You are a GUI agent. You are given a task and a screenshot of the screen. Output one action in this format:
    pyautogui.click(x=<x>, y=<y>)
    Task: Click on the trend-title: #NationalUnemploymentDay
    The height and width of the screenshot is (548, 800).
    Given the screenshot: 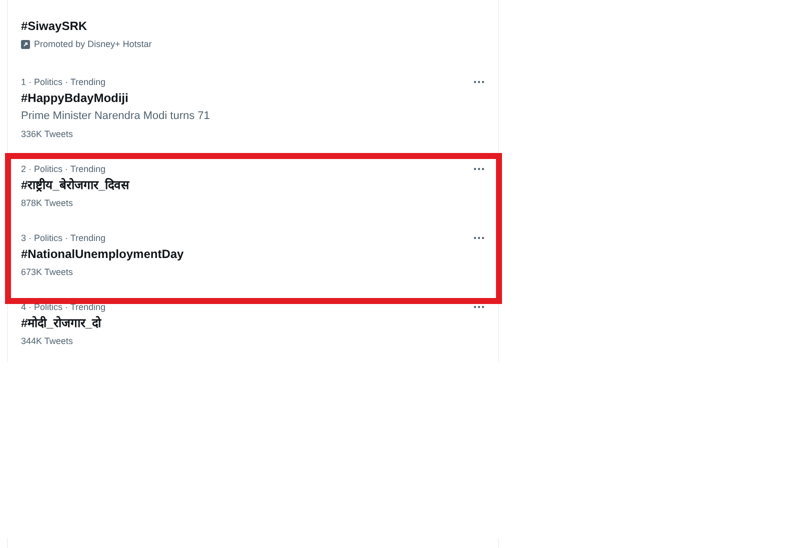 What is the action you would take?
    pyautogui.click(x=253, y=254)
    